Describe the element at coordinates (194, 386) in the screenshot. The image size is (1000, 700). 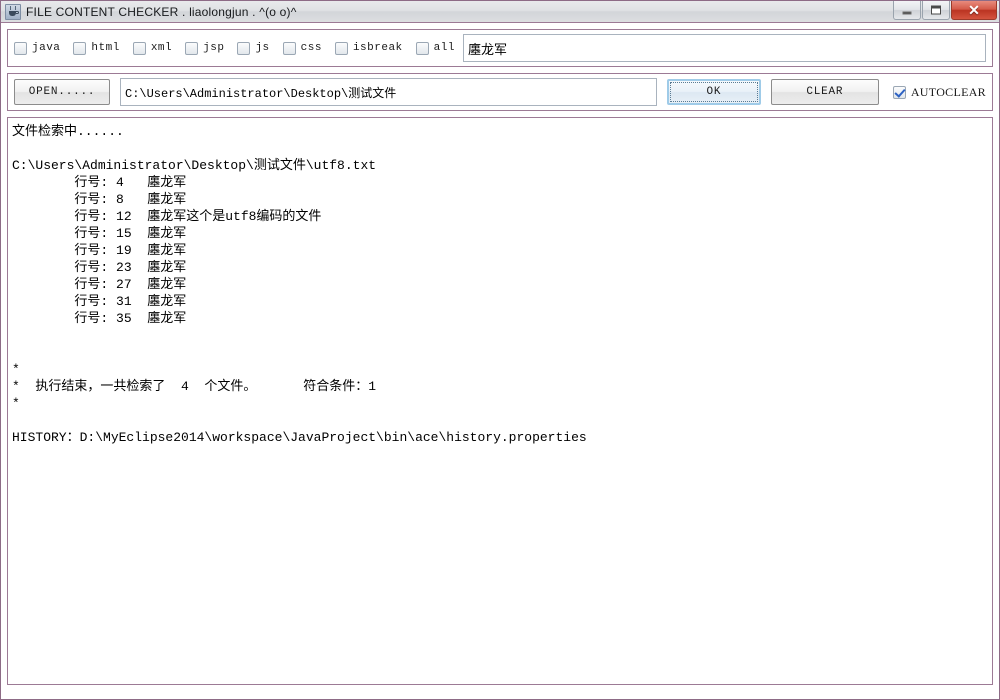
I see `output-line: * 执行结束，一共检索了 4 个文件。 符合条件：1` at that location.